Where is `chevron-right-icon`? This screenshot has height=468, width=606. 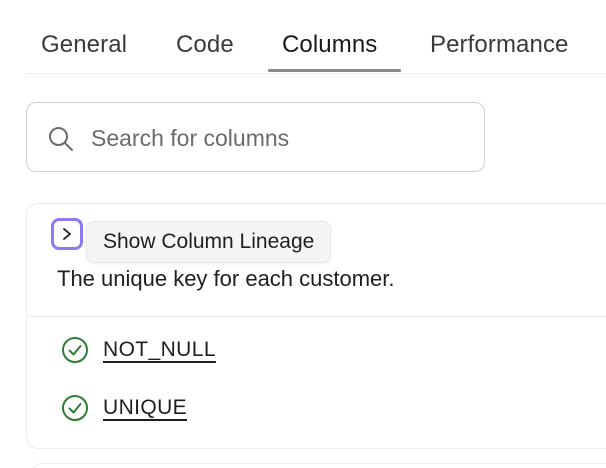
chevron-right-icon is located at coordinates (67, 234).